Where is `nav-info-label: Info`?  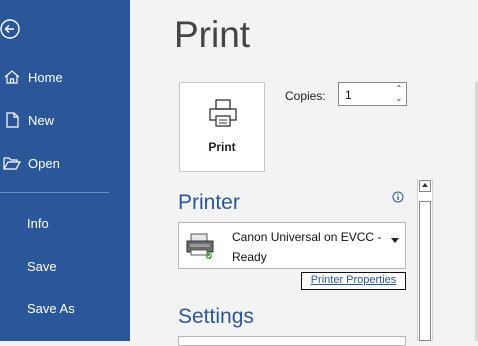
nav-info-label: Info is located at coordinates (38, 223).